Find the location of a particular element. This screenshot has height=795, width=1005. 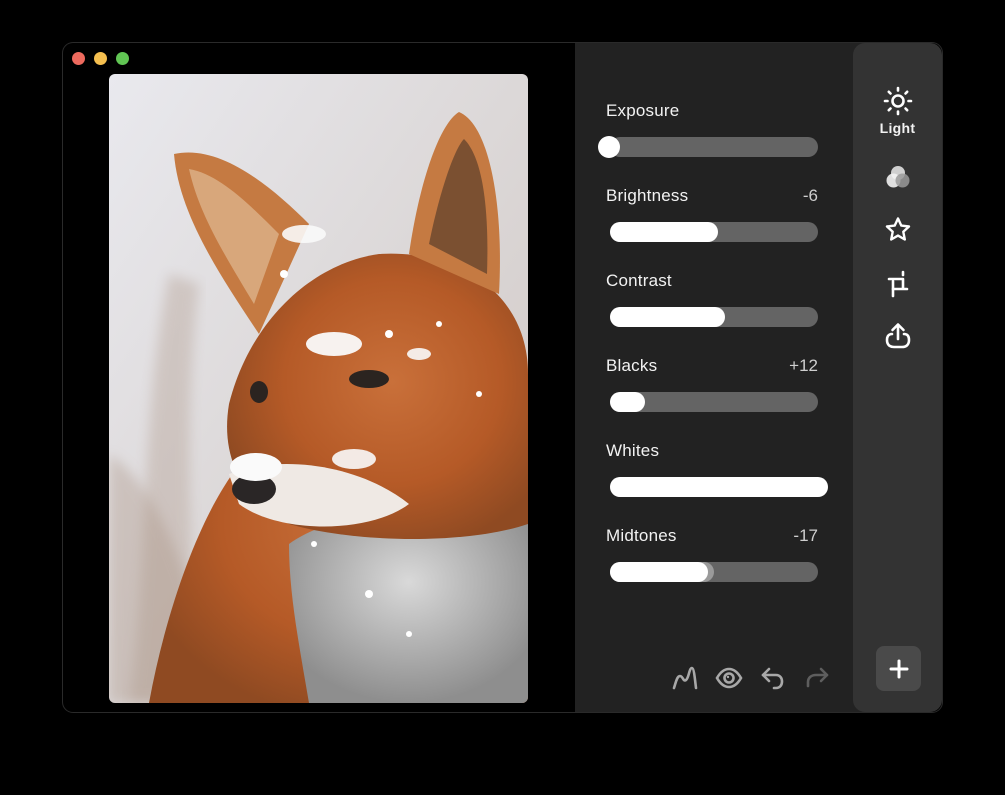

adjustment-label: Blacks is located at coordinates (632, 365).